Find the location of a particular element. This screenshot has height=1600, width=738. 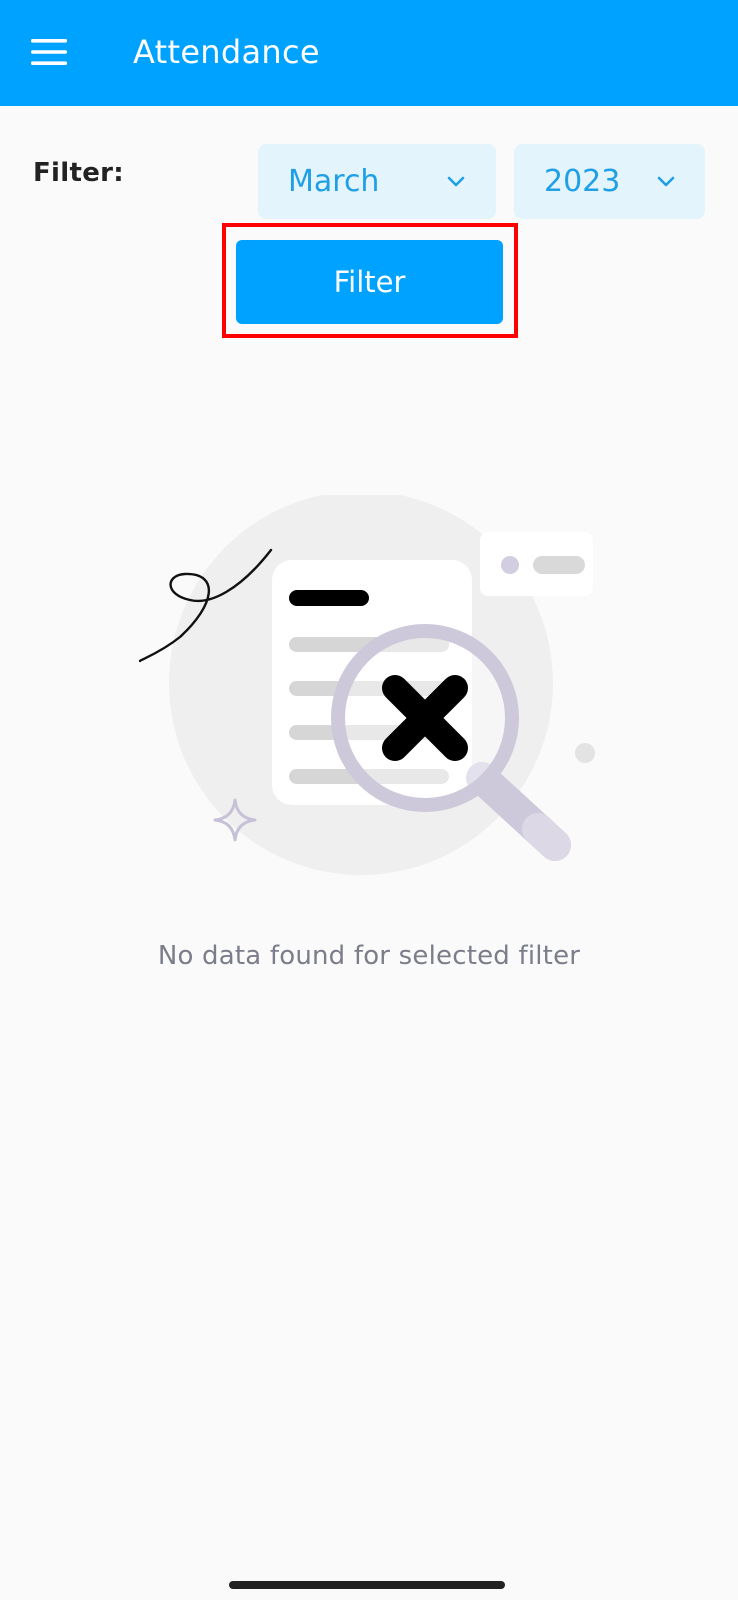

home-indicator is located at coordinates (367, 1585).